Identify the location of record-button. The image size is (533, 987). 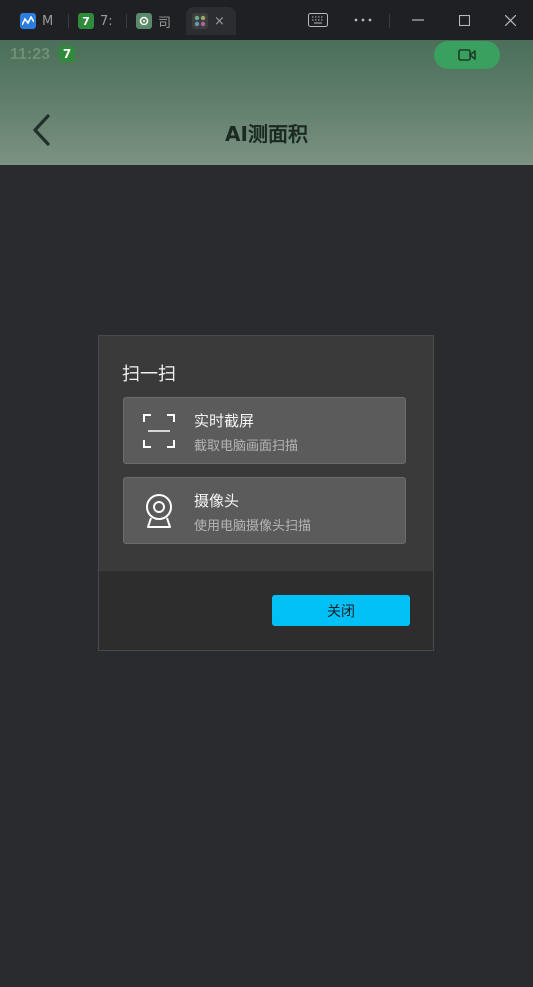
(467, 55).